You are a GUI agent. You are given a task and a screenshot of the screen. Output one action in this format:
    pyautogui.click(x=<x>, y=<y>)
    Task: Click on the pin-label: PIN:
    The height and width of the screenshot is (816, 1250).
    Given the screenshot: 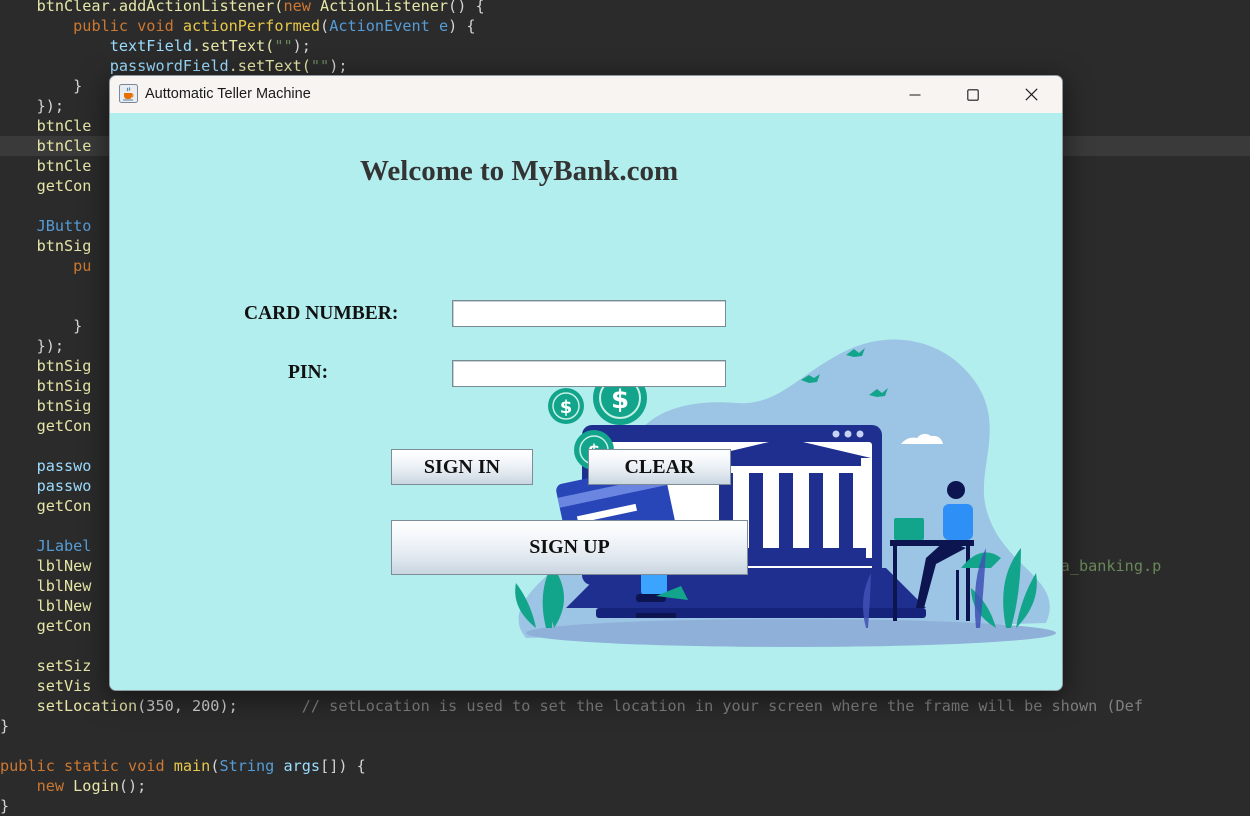 What is the action you would take?
    pyautogui.click(x=308, y=372)
    